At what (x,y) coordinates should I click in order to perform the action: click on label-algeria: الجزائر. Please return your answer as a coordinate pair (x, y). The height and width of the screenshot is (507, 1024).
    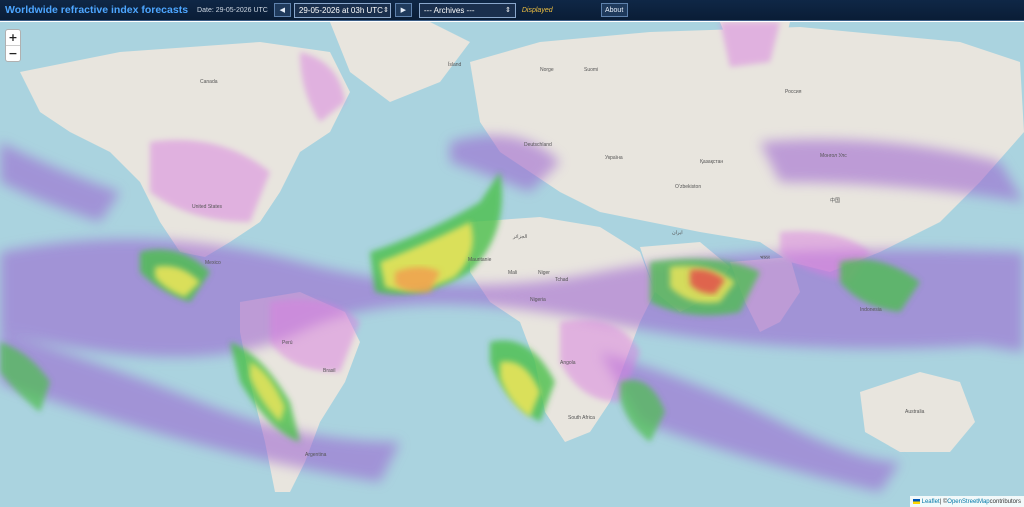
    Looking at the image, I should click on (520, 237).